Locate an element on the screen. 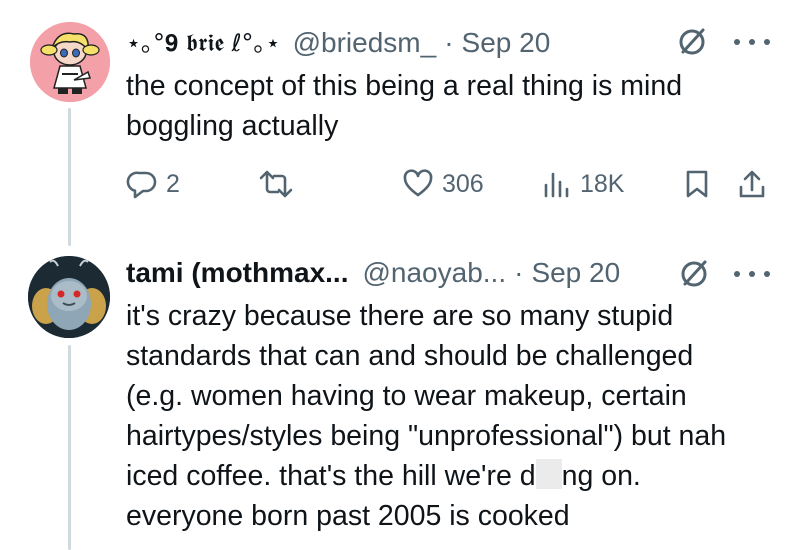  like-button: 306 is located at coordinates (443, 184).